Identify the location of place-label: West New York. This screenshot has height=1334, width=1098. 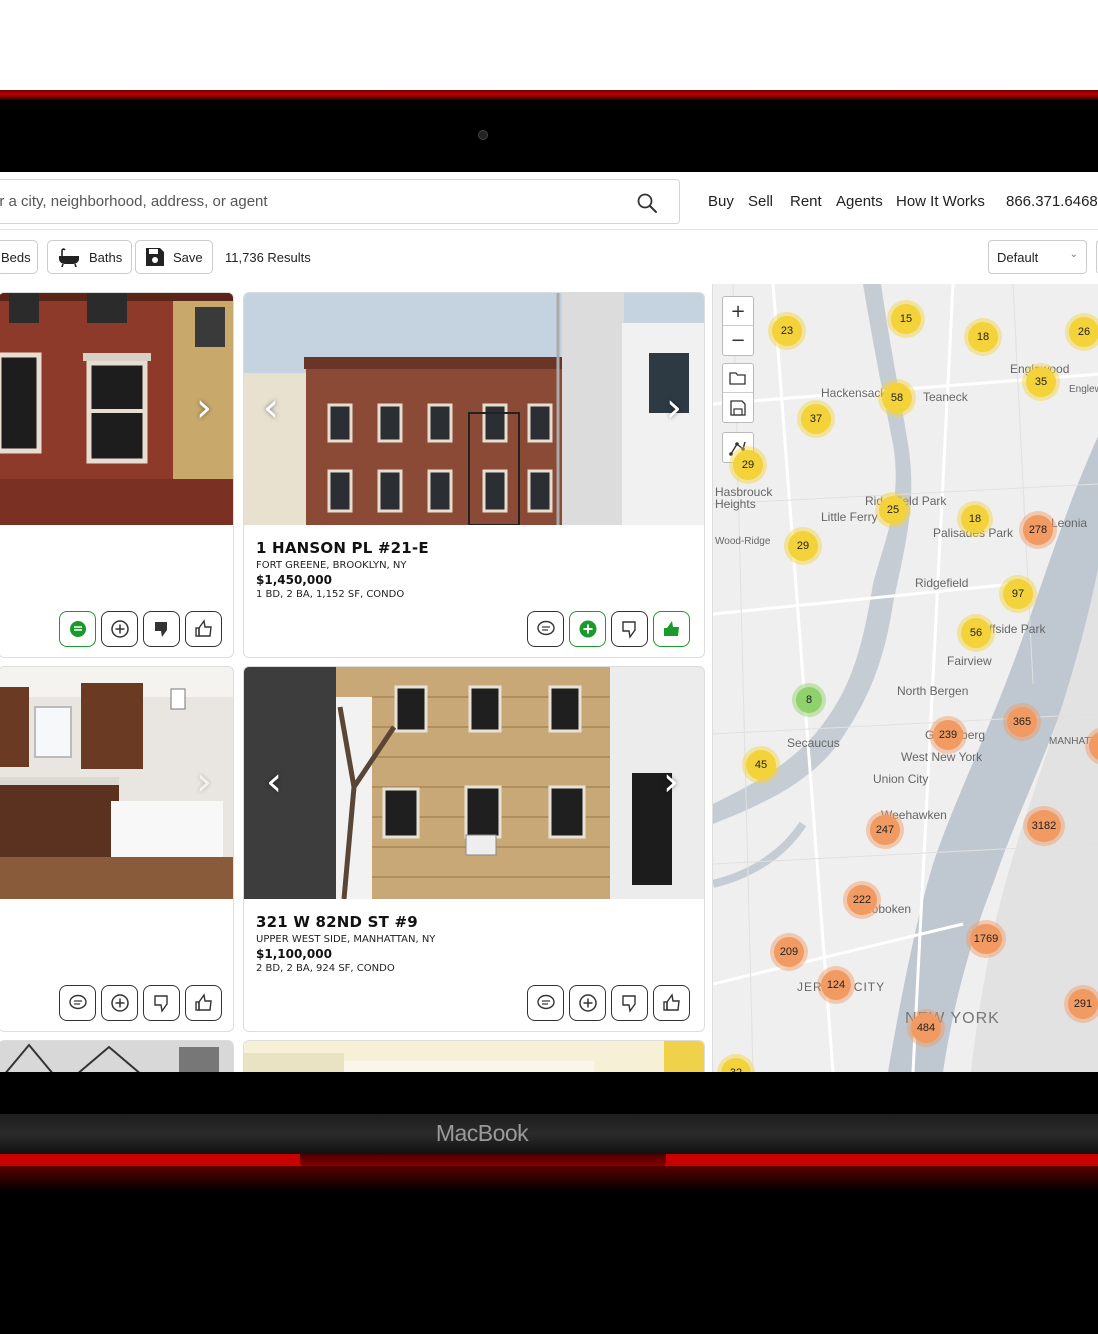
(942, 757).